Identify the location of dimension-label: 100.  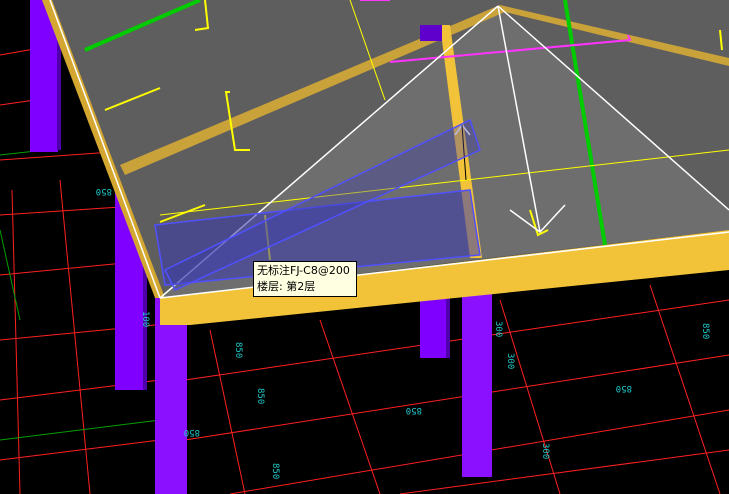
(145, 319).